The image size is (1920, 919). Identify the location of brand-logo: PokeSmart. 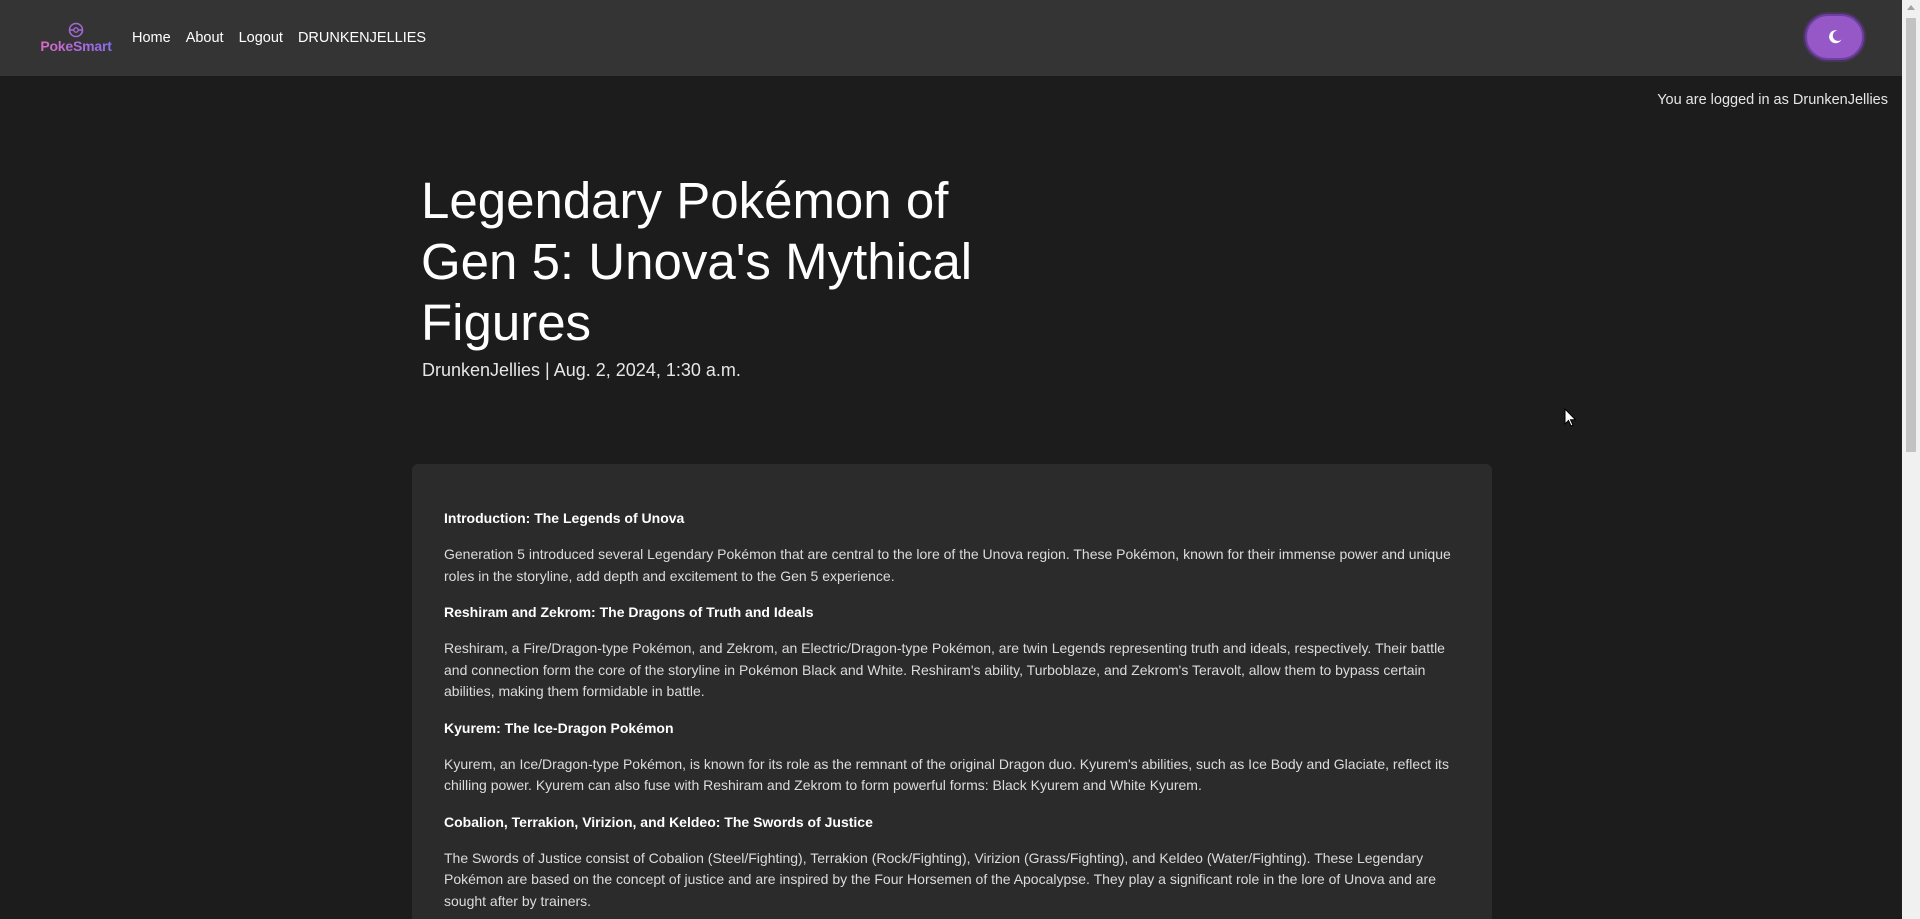
(76, 38).